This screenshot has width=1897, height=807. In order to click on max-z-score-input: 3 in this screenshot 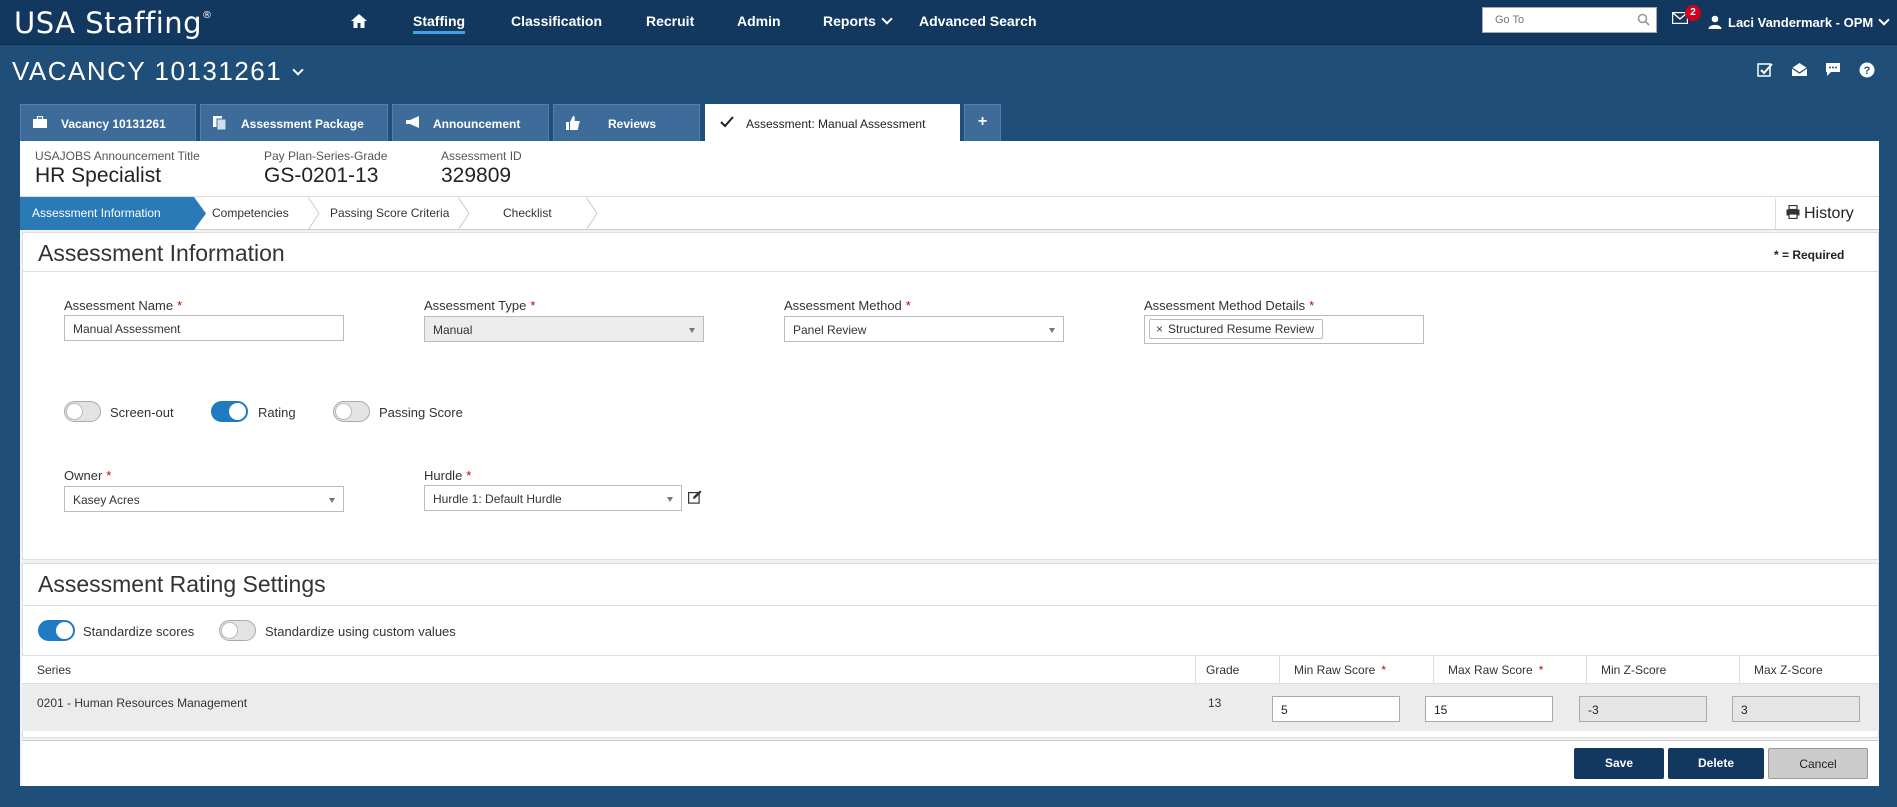, I will do `click(1796, 709)`.